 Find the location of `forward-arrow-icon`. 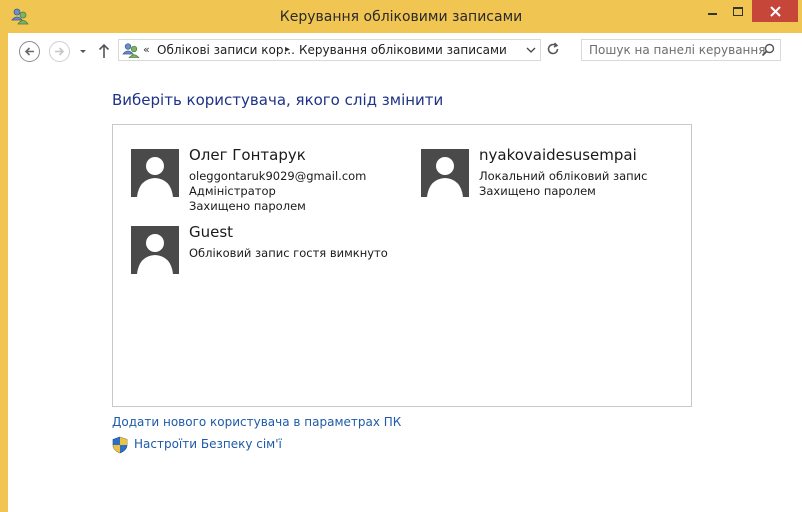

forward-arrow-icon is located at coordinates (60, 51).